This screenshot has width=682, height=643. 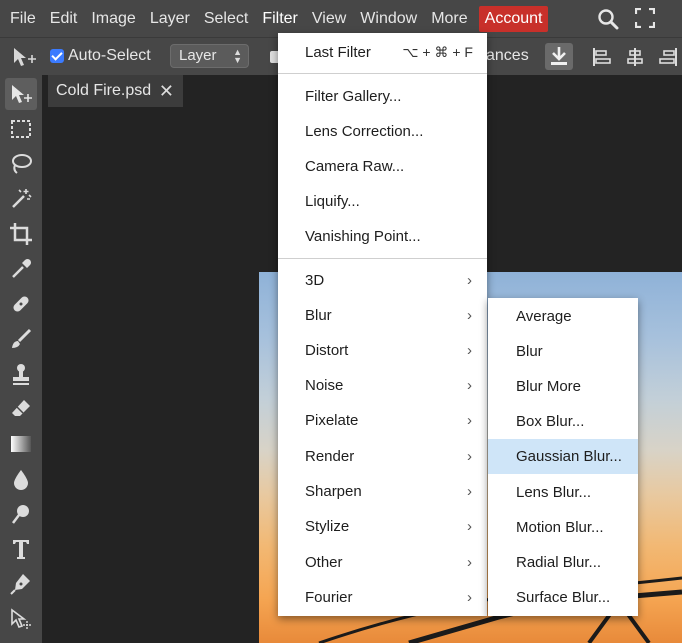 I want to click on stamp-tool-icon, so click(x=21, y=374).